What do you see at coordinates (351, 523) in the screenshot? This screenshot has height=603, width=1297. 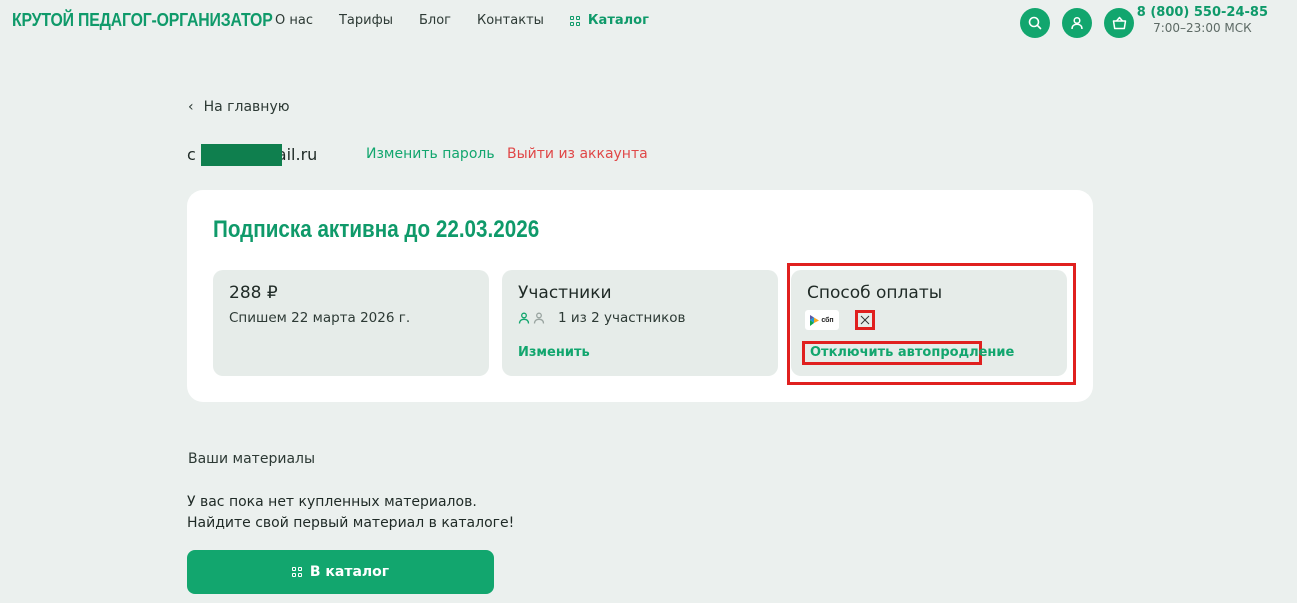 I see `empty-line-2: Найдите свой первый материал в каталоге!` at bounding box center [351, 523].